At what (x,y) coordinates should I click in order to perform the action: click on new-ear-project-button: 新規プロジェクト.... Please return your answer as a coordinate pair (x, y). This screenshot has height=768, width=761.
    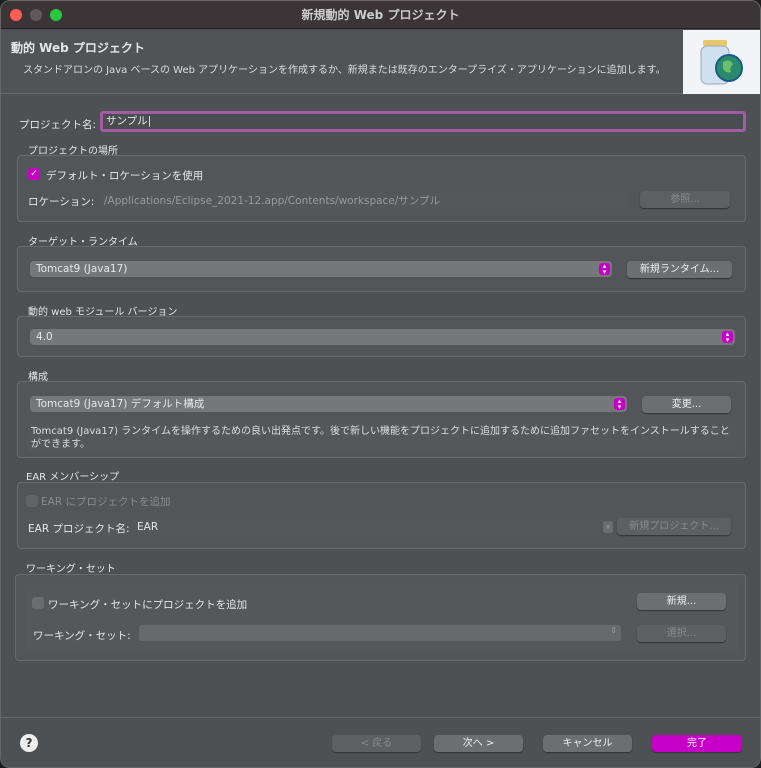
    Looking at the image, I should click on (674, 526).